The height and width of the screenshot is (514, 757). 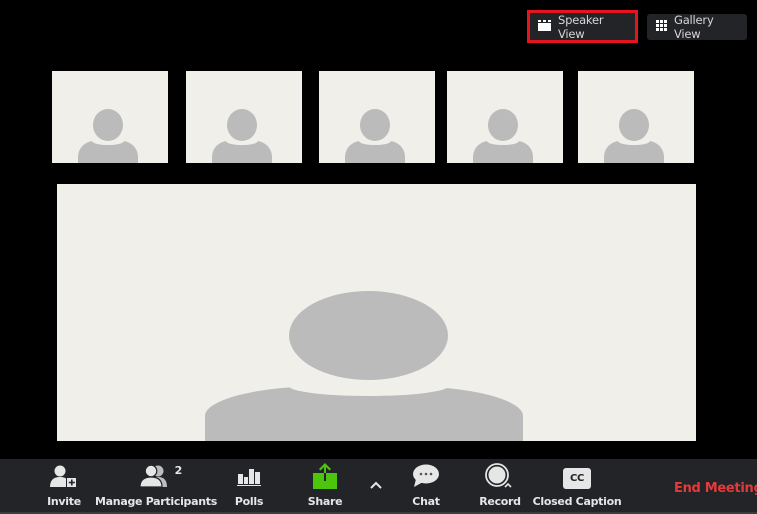 I want to click on closed-caption-button: CC Closed Caption, so click(x=577, y=485).